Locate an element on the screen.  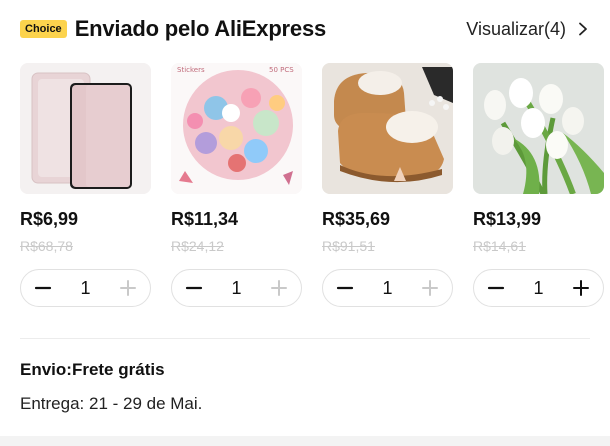
product-card: Stickers 50 PCS R$11,34 R$24,12 1 is located at coordinates (236, 185).